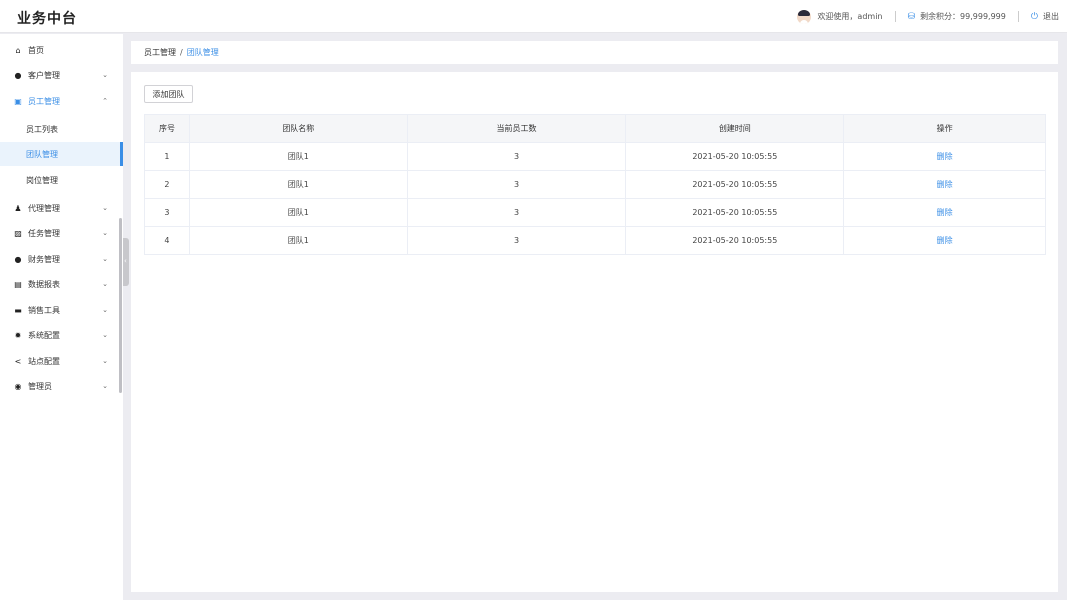  I want to click on breadcrumb-current: 团队管理, so click(202, 52).